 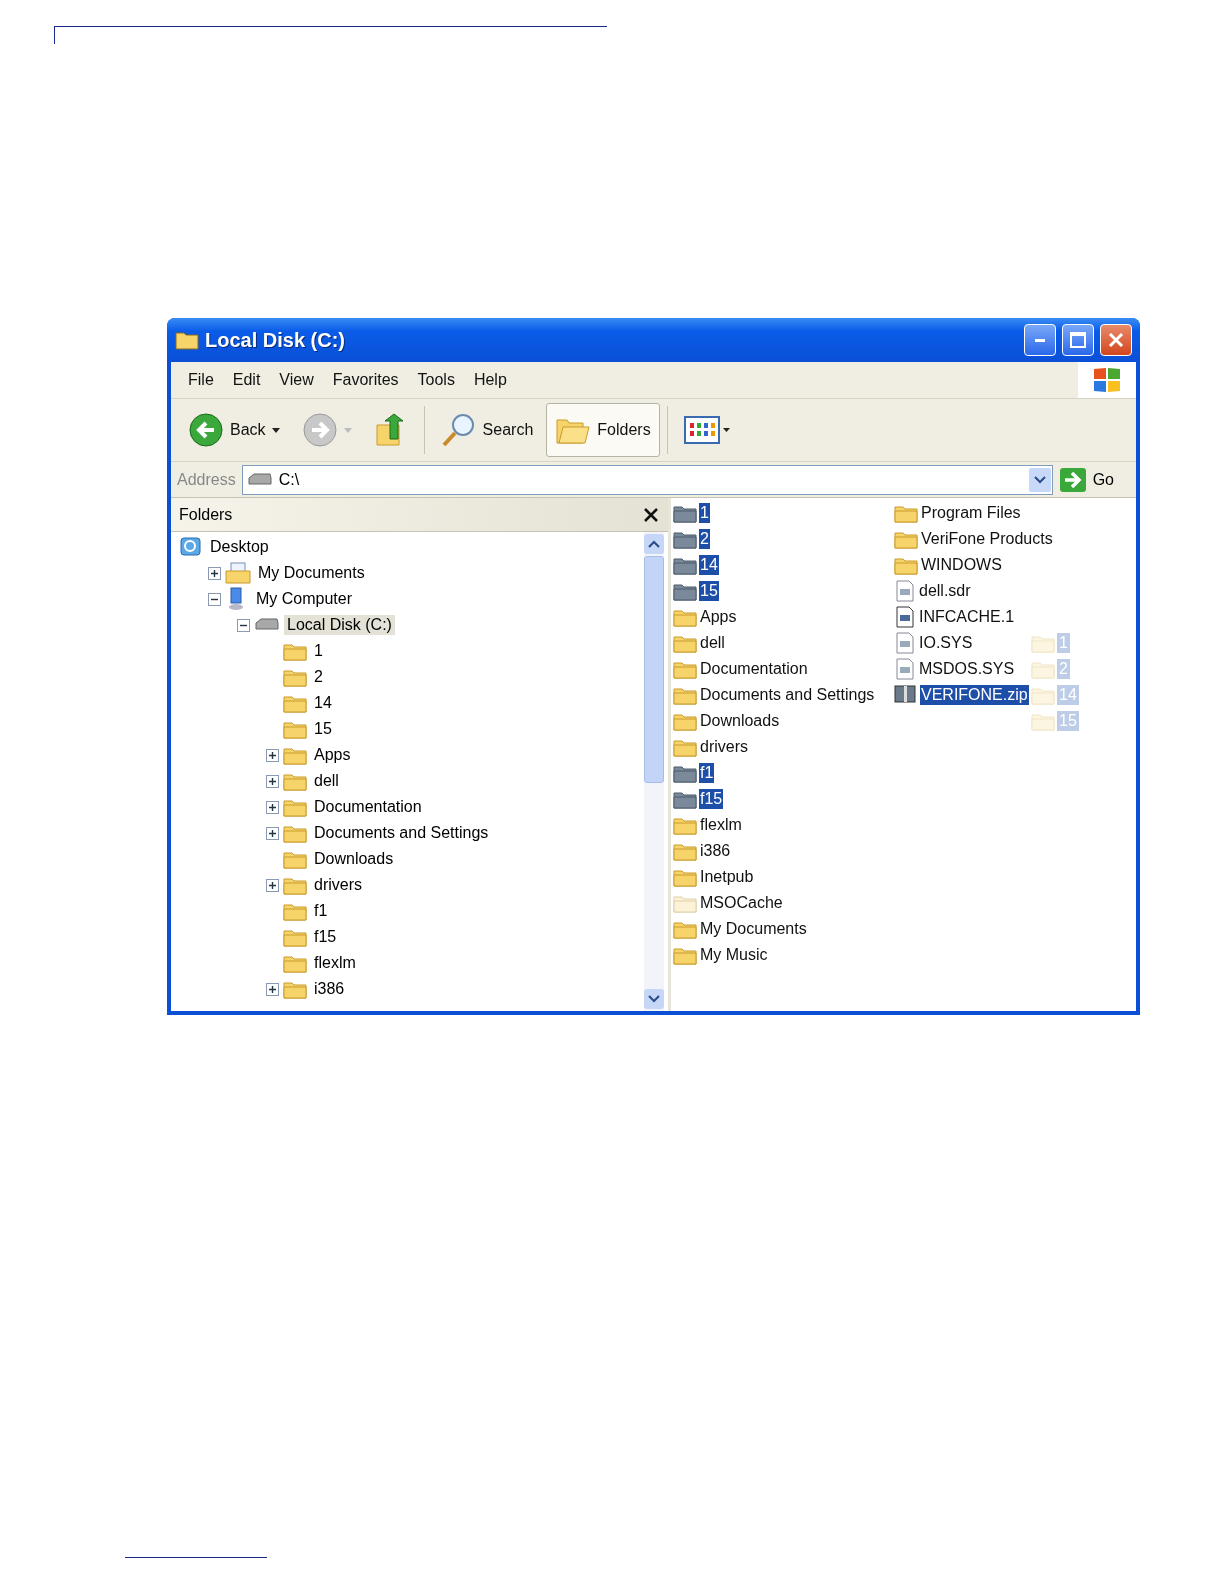 I want to click on list-item: 1, so click(x=704, y=513).